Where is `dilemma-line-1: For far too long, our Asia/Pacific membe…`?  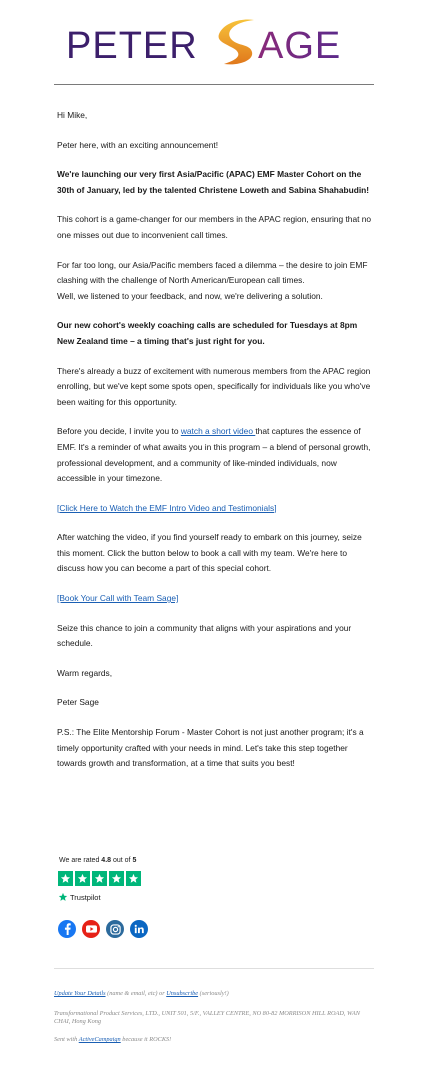 dilemma-line-1: For far too long, our Asia/Pacific membe… is located at coordinates (212, 272).